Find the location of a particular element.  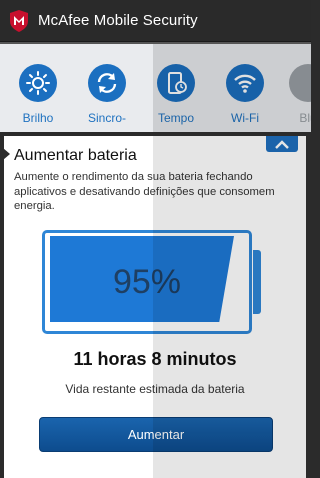

title-bar: McAfee Mobile Security is located at coordinates (155, 21).